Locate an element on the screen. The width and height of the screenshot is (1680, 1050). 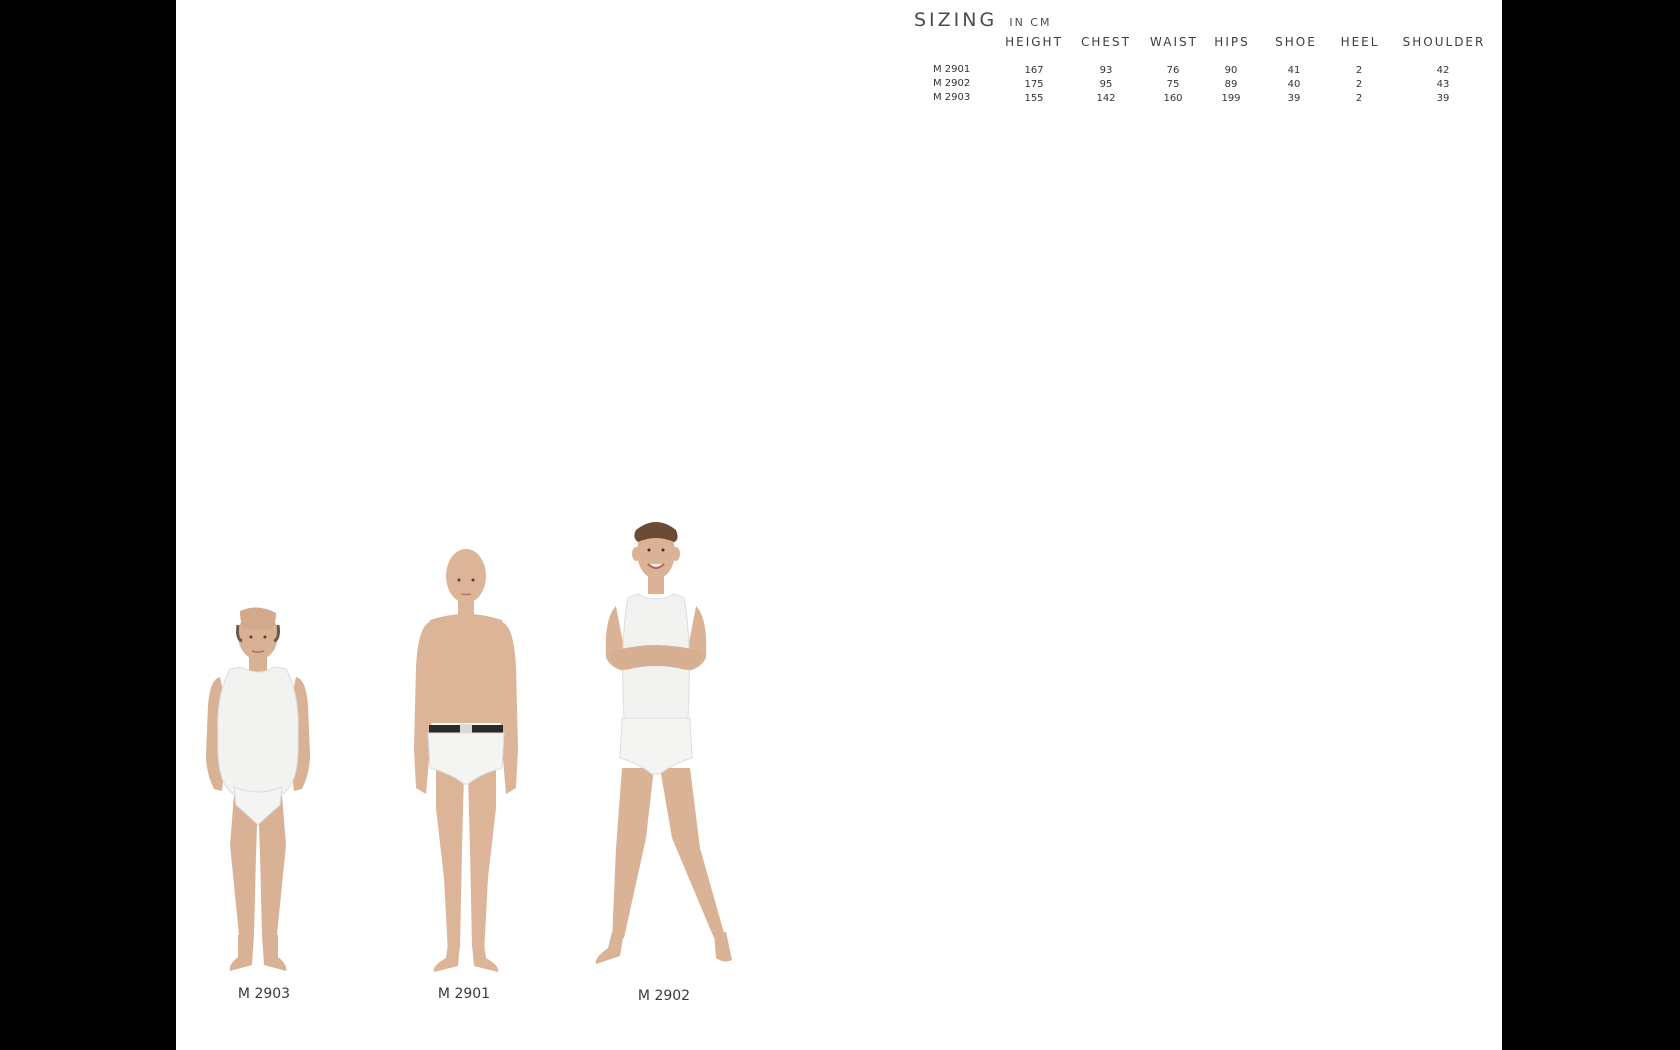
table-cell: 95 is located at coordinates (1106, 84).